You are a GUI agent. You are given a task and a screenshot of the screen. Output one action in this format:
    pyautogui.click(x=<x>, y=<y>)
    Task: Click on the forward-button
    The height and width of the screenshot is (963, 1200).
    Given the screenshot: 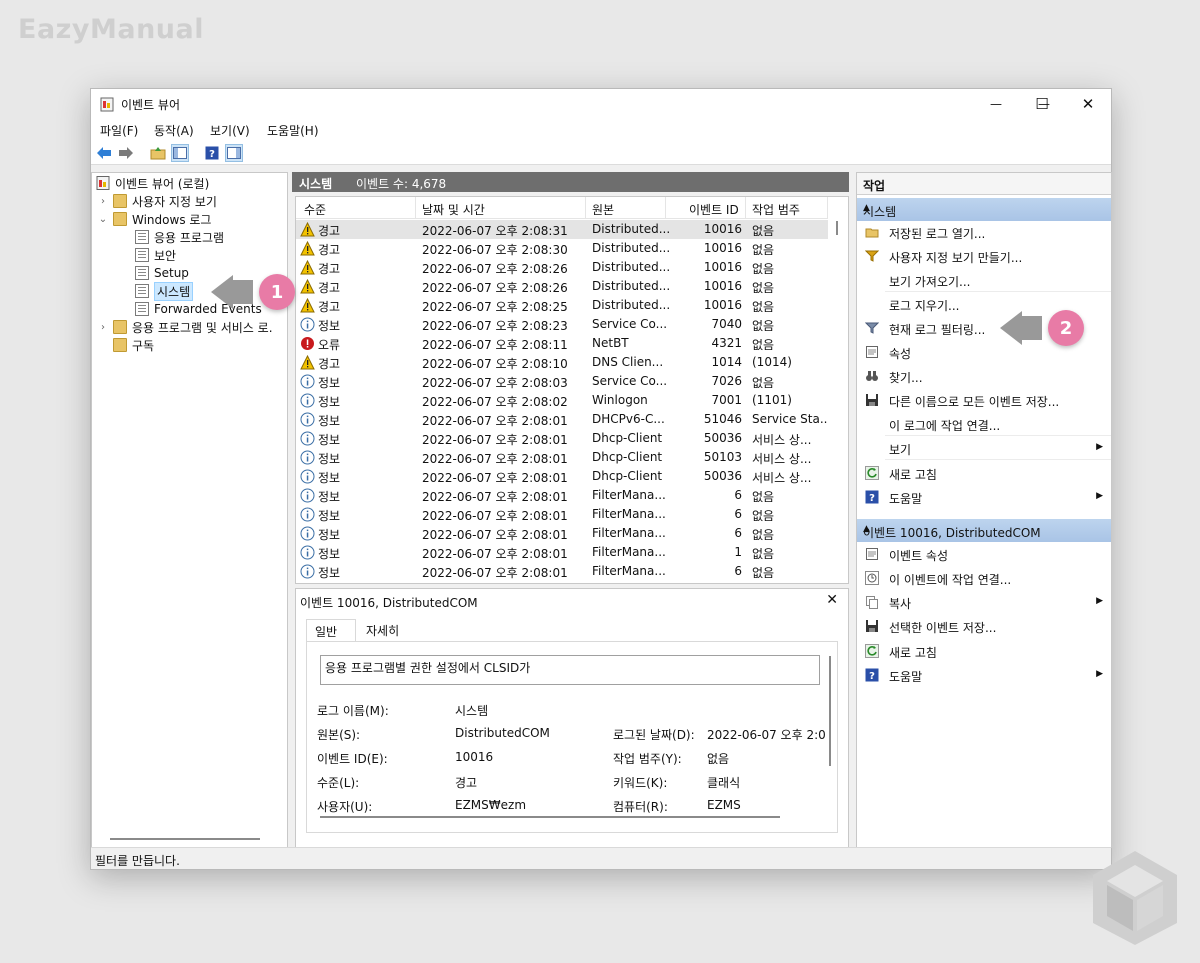 What is the action you would take?
    pyautogui.click(x=126, y=153)
    